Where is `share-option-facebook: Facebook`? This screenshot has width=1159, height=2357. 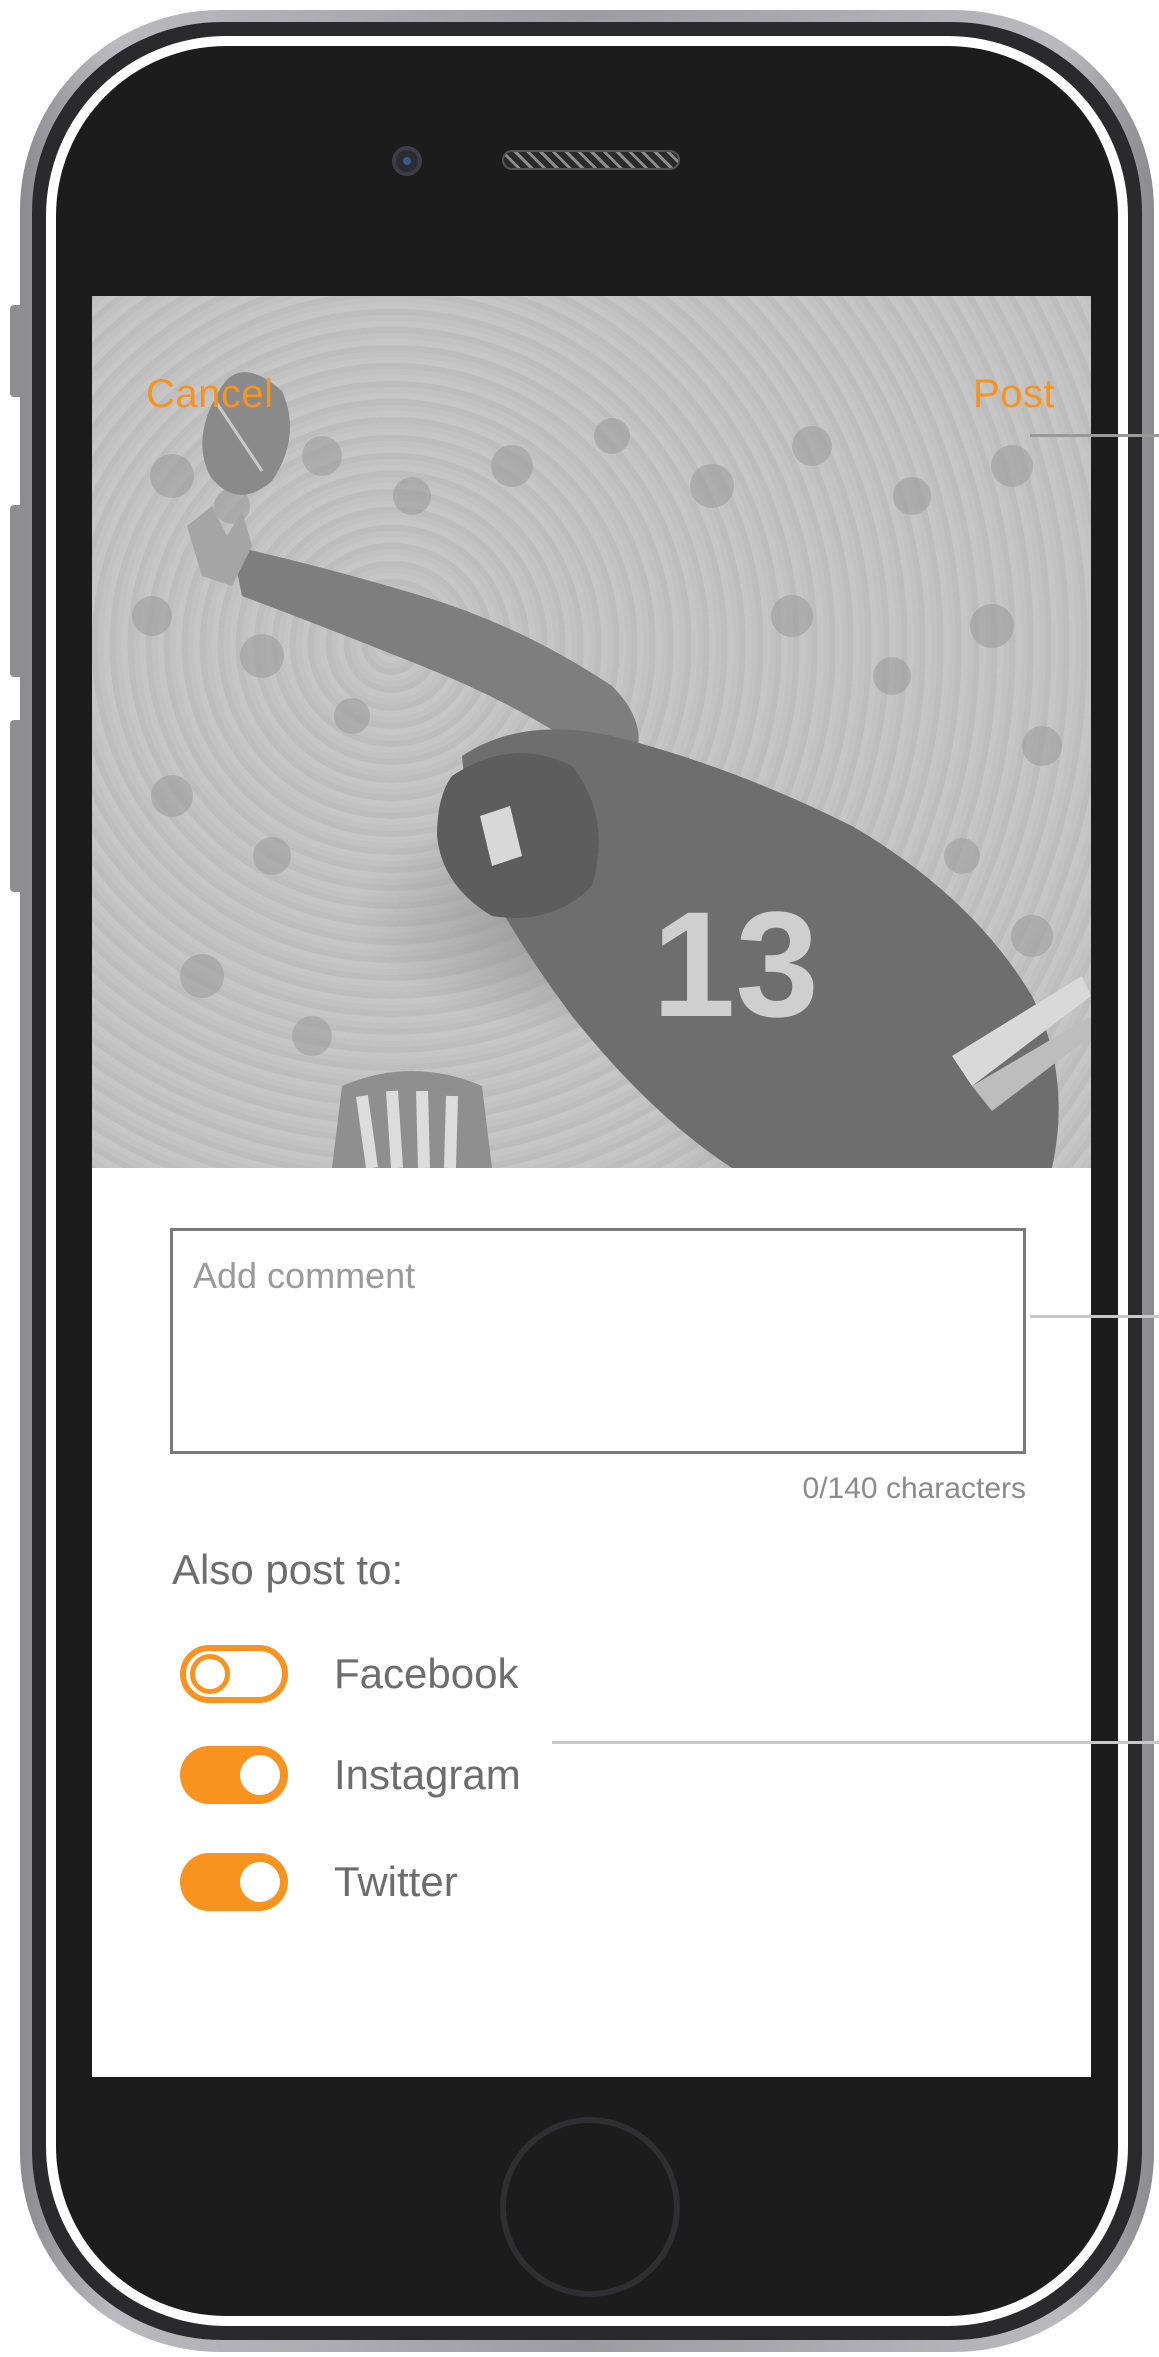
share-option-facebook: Facebook is located at coordinates (349, 1674).